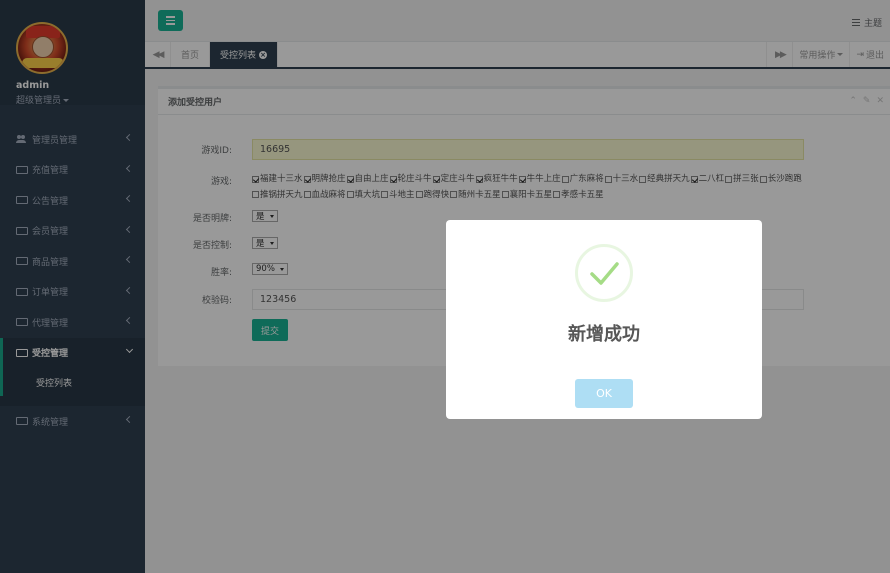  What do you see at coordinates (604, 319) in the screenshot?
I see `success-dialog: 新增成功 OK` at bounding box center [604, 319].